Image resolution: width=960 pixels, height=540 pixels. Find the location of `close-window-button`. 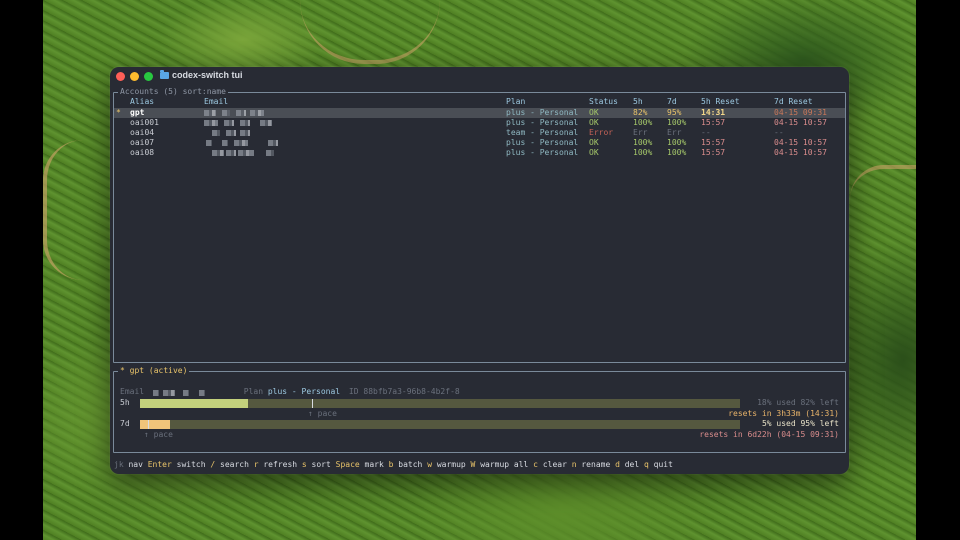

close-window-button is located at coordinates (120, 76).